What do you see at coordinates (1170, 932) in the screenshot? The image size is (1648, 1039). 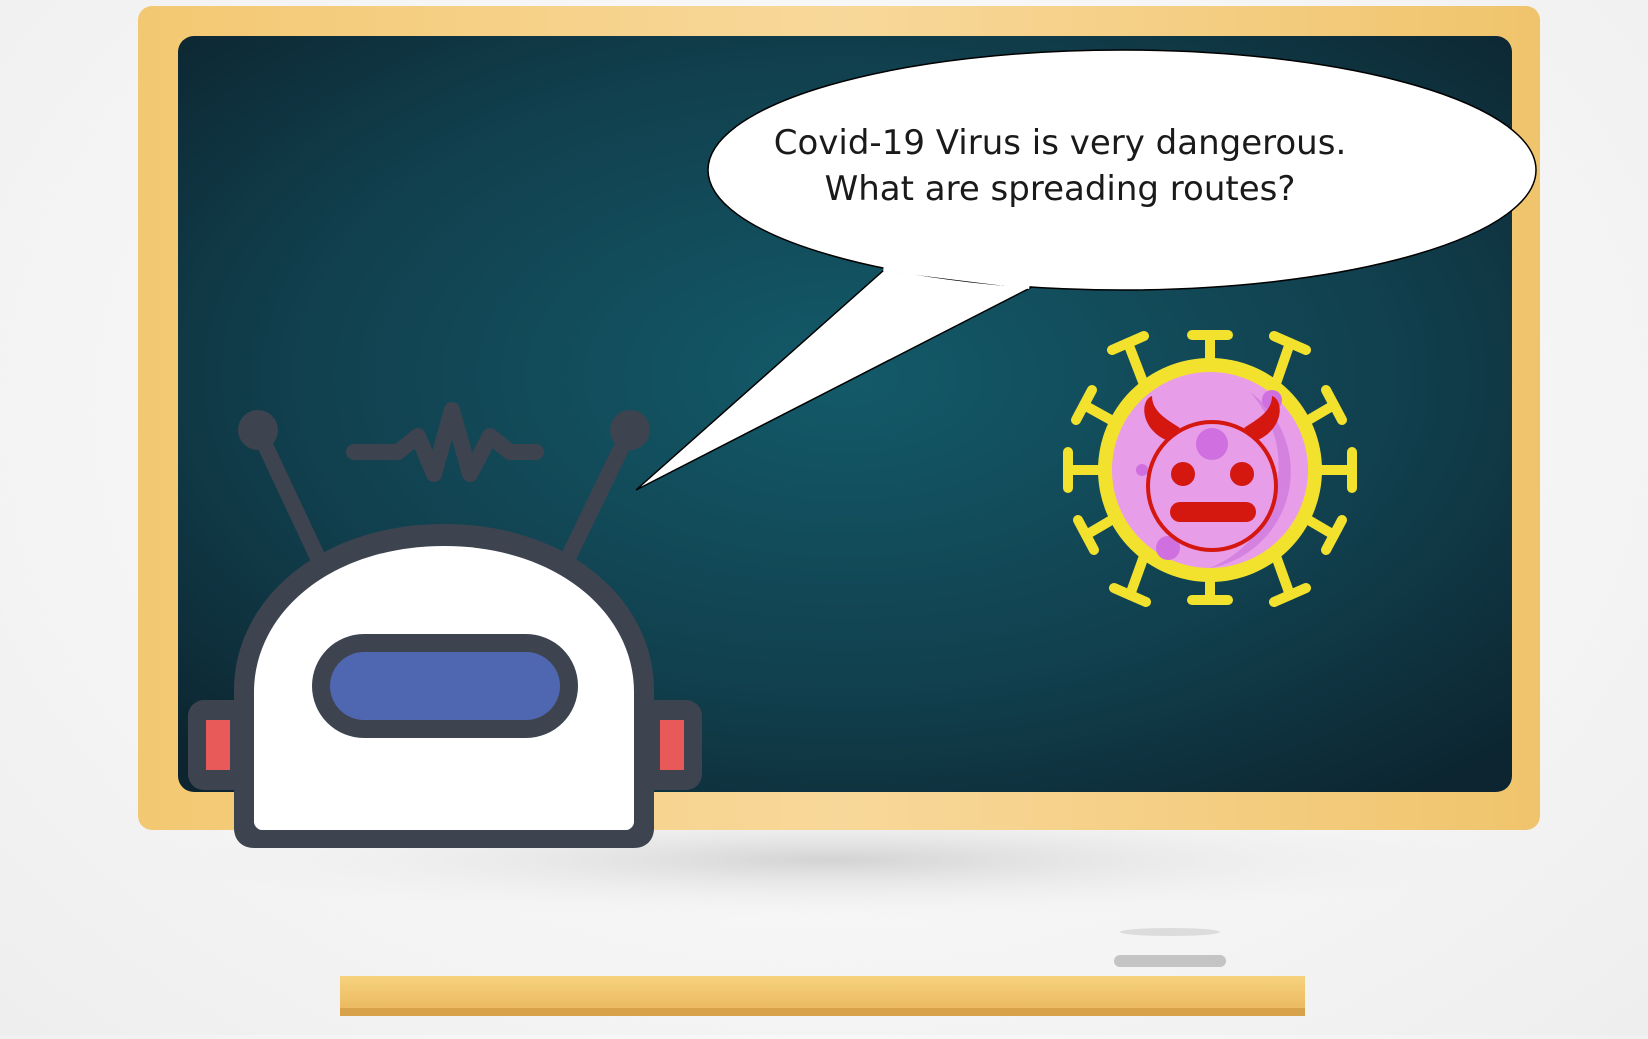 I see `eraser-top` at bounding box center [1170, 932].